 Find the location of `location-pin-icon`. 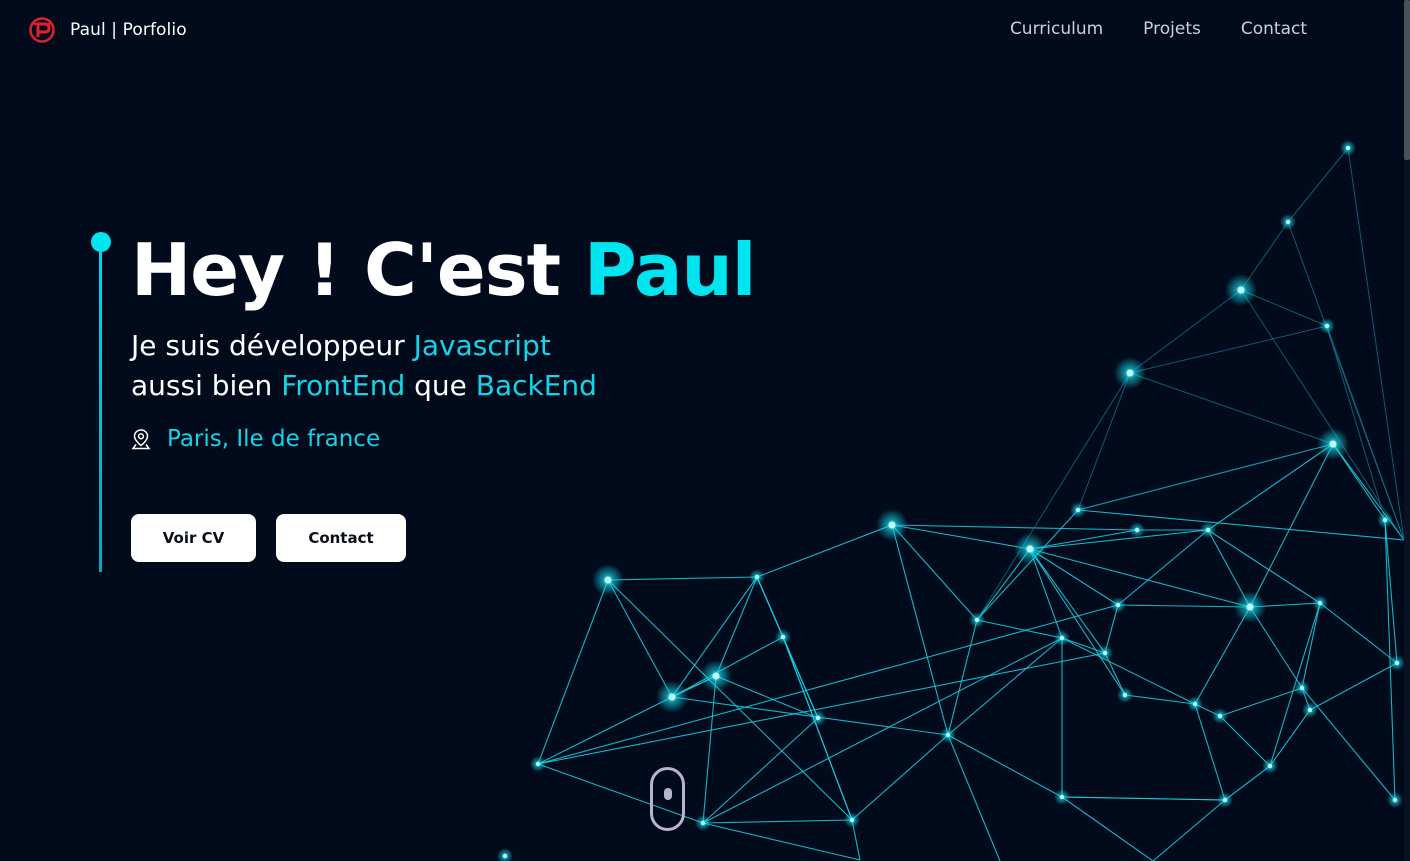

location-pin-icon is located at coordinates (141, 439).